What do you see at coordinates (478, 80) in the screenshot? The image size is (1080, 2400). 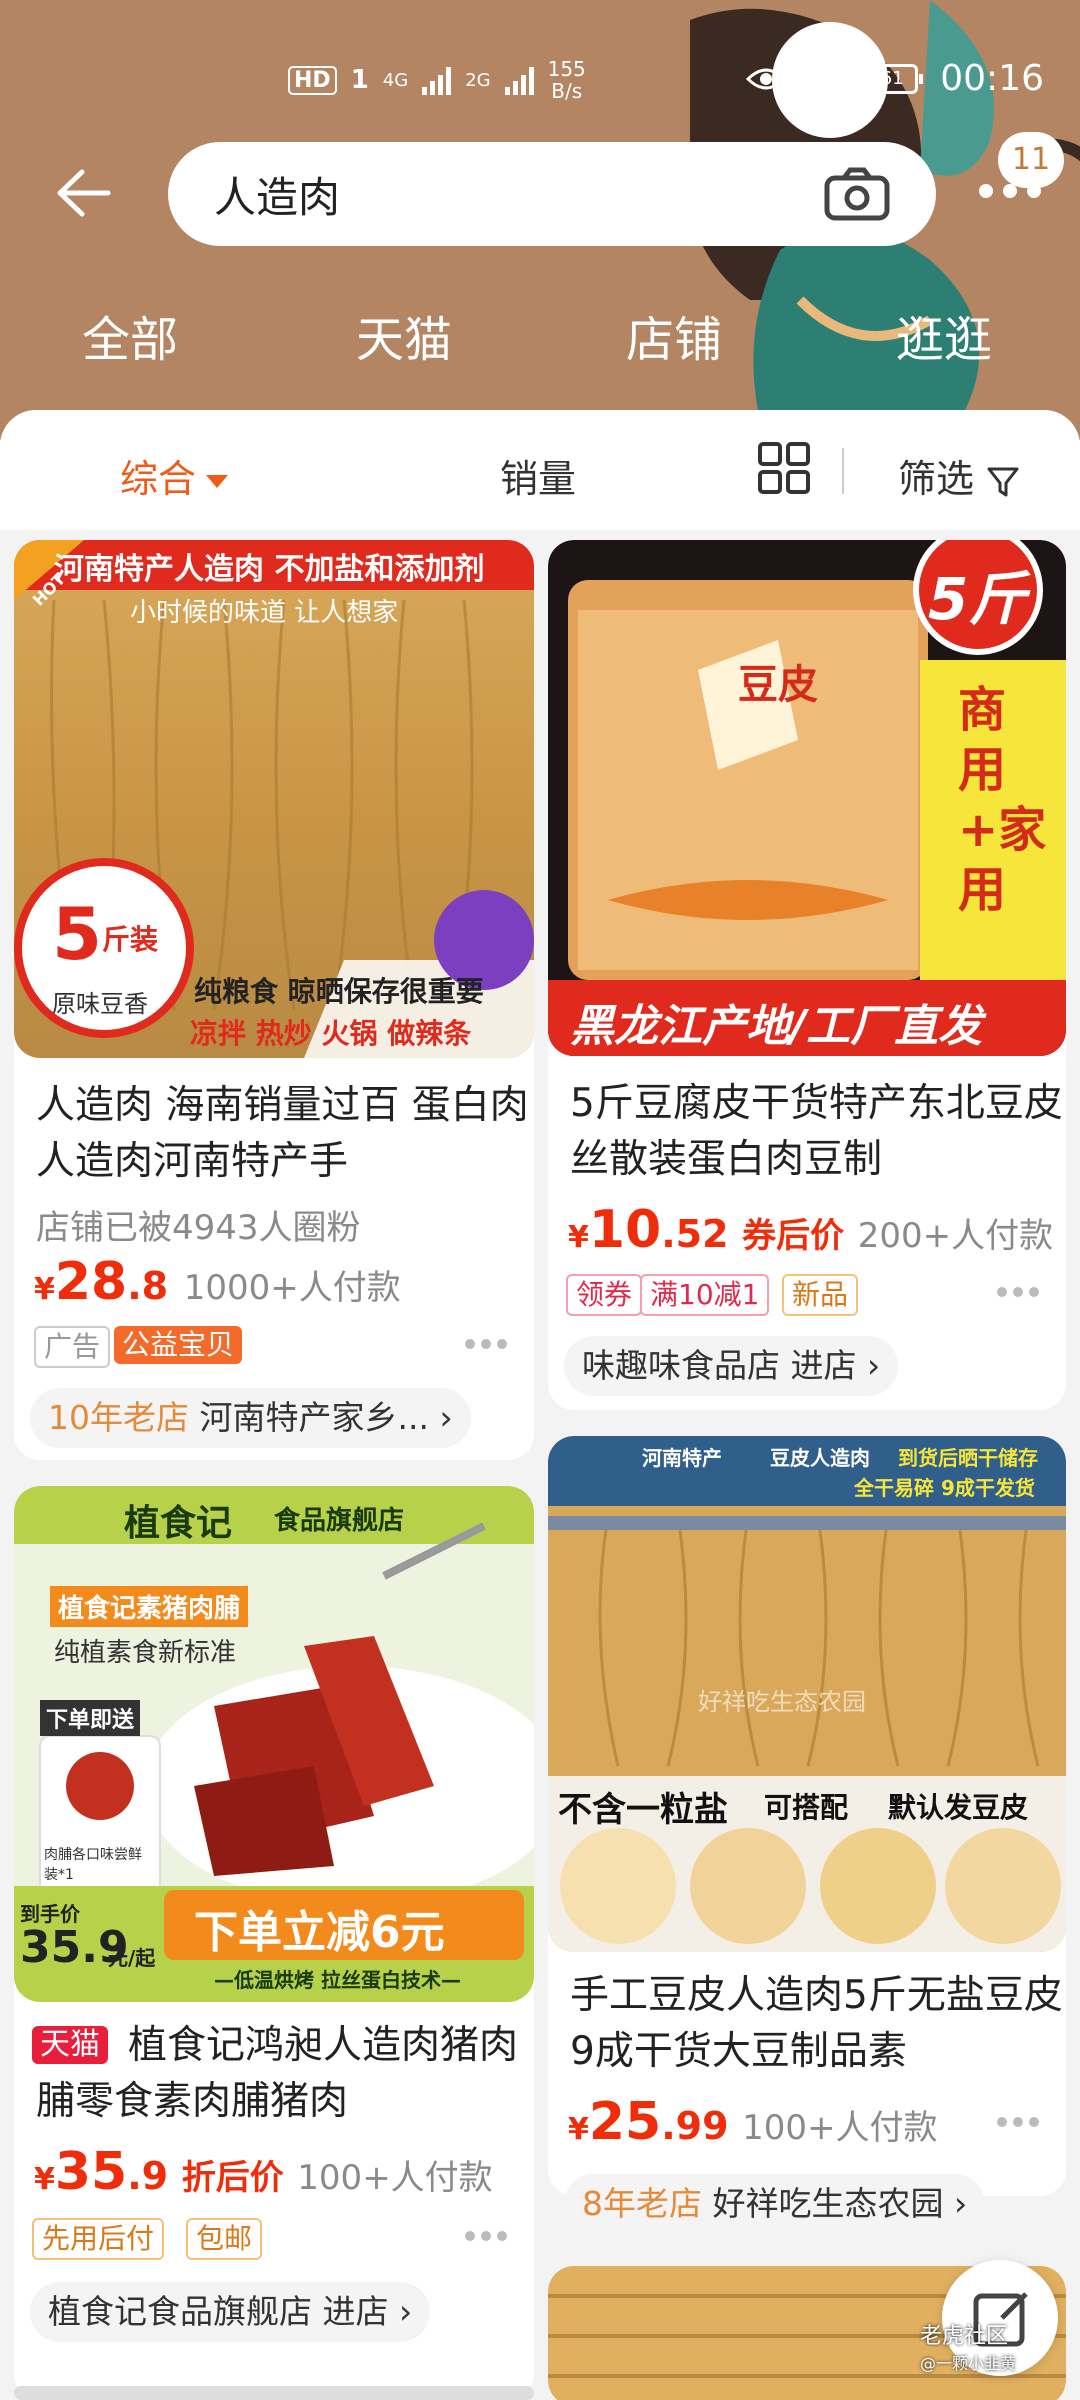 I see `network-2g-label: 2G` at bounding box center [478, 80].